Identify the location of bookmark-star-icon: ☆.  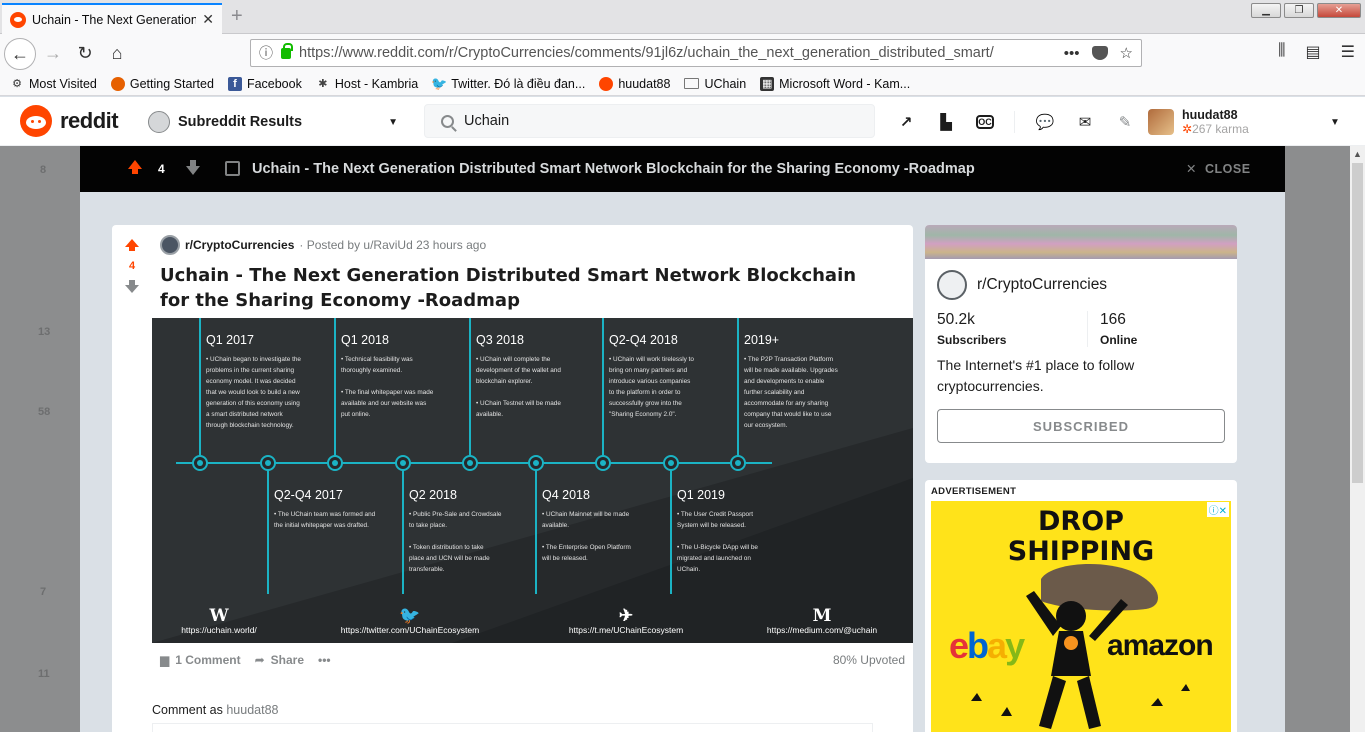
(1126, 53).